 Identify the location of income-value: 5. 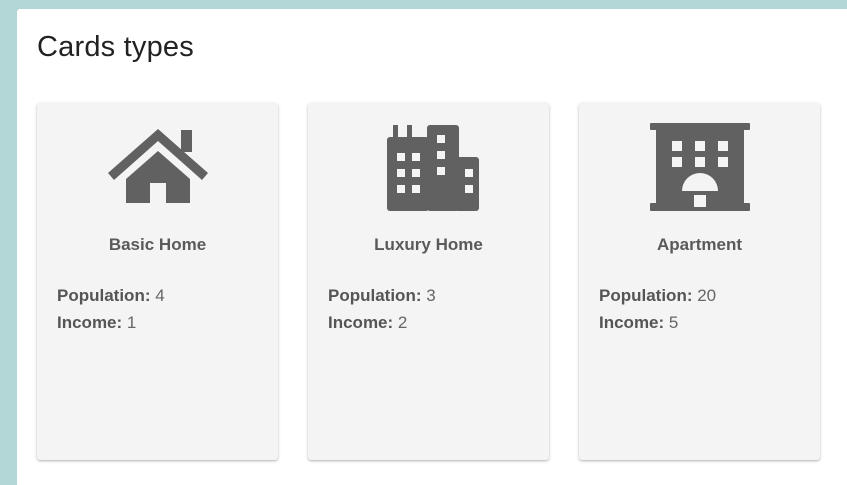
(673, 322).